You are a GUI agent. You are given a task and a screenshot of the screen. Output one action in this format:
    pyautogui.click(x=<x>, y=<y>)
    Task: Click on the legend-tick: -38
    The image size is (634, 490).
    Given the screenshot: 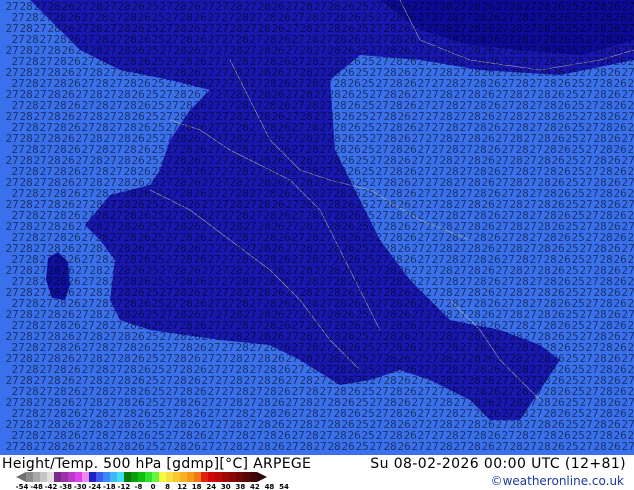 What is the action you would take?
    pyautogui.click(x=65, y=486)
    